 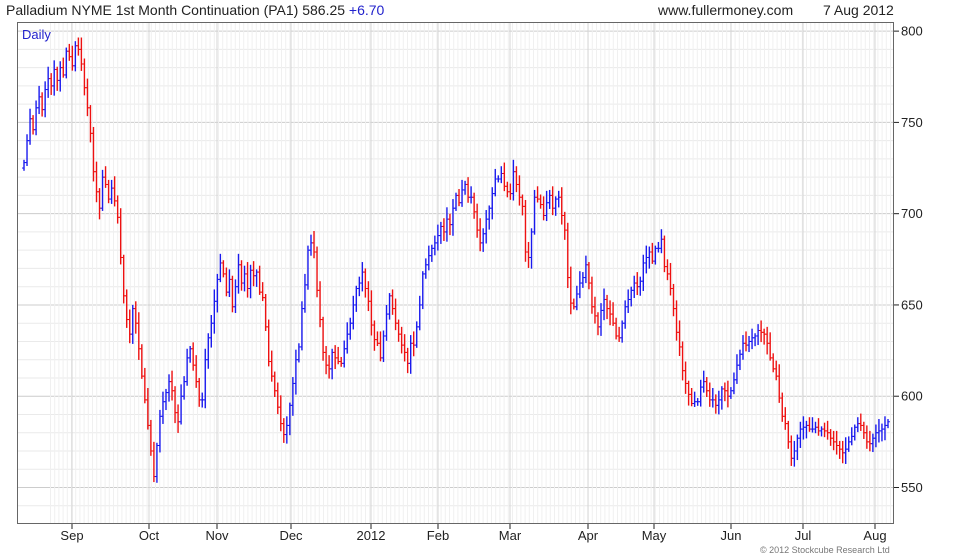 What do you see at coordinates (36, 34) in the screenshot?
I see `period-label: Daily` at bounding box center [36, 34].